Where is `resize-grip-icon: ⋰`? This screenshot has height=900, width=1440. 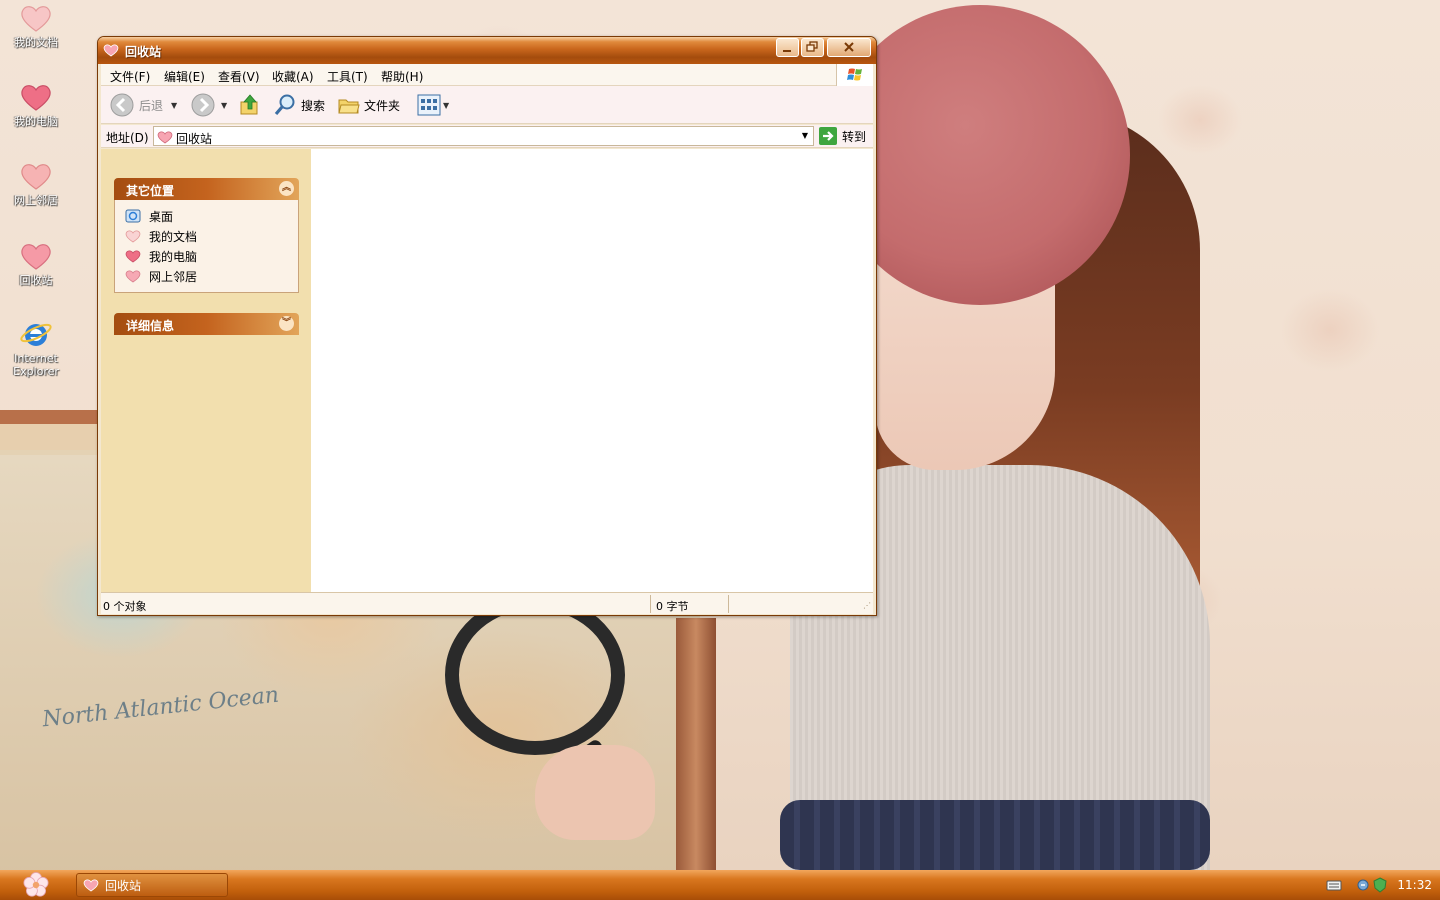 resize-grip-icon: ⋰ is located at coordinates (867, 605).